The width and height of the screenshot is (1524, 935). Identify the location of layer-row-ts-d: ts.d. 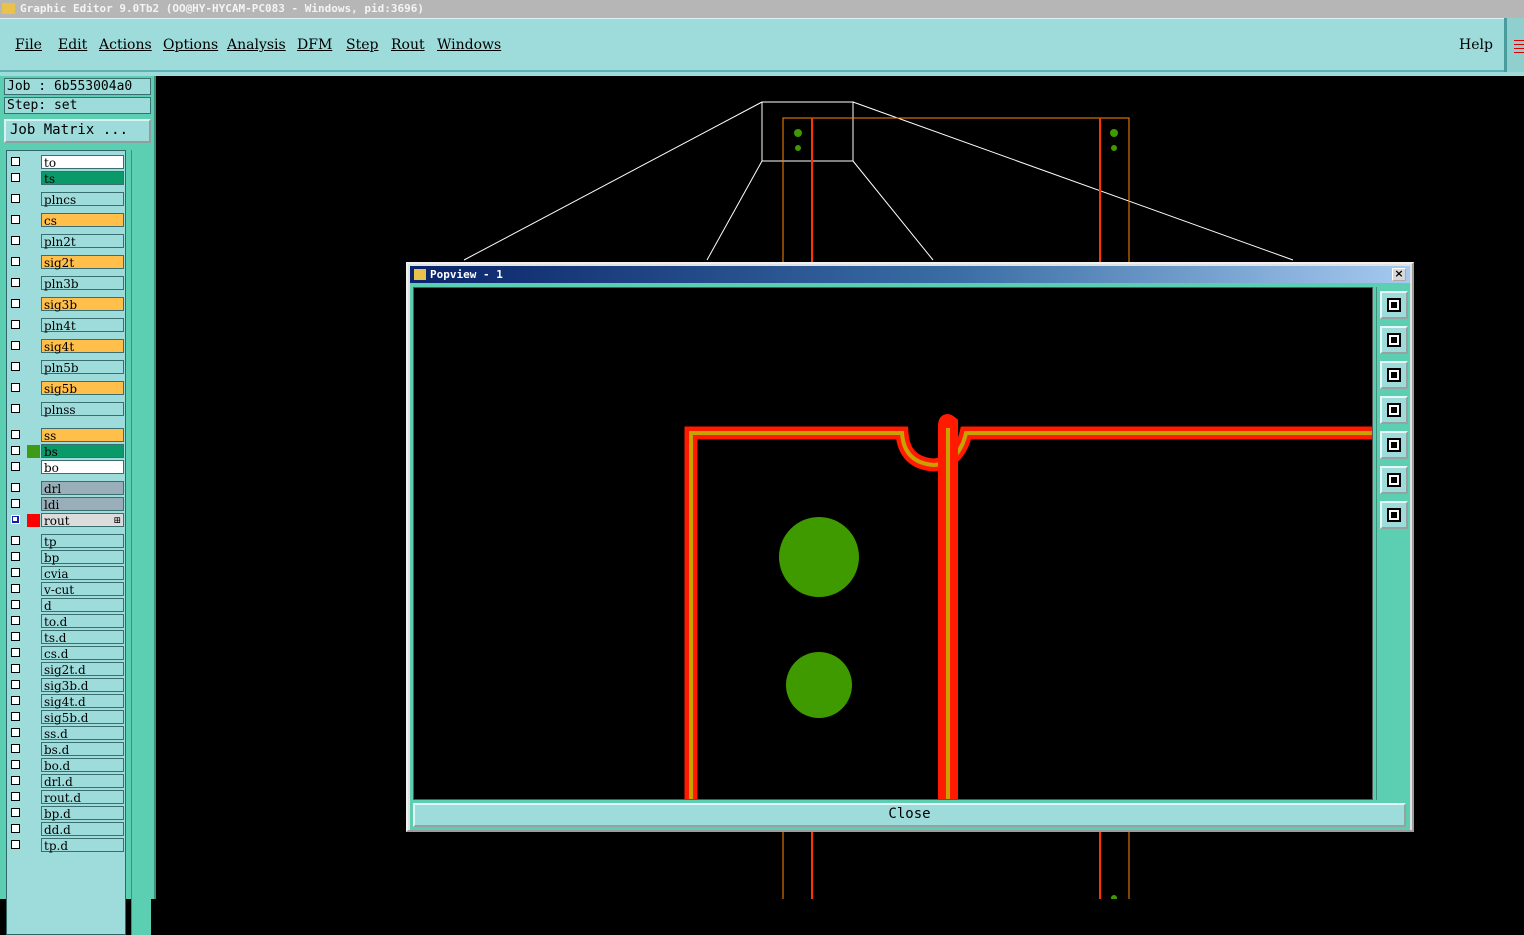
(66, 637).